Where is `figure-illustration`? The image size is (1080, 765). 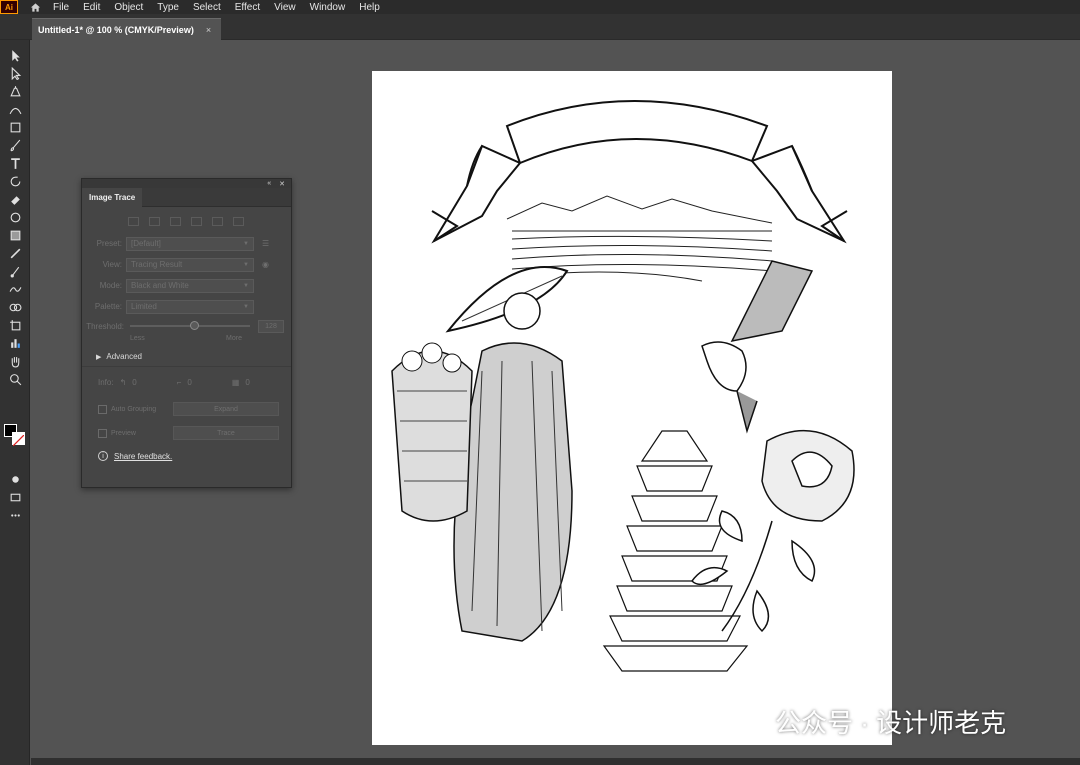
figure-illustration is located at coordinates (482, 454).